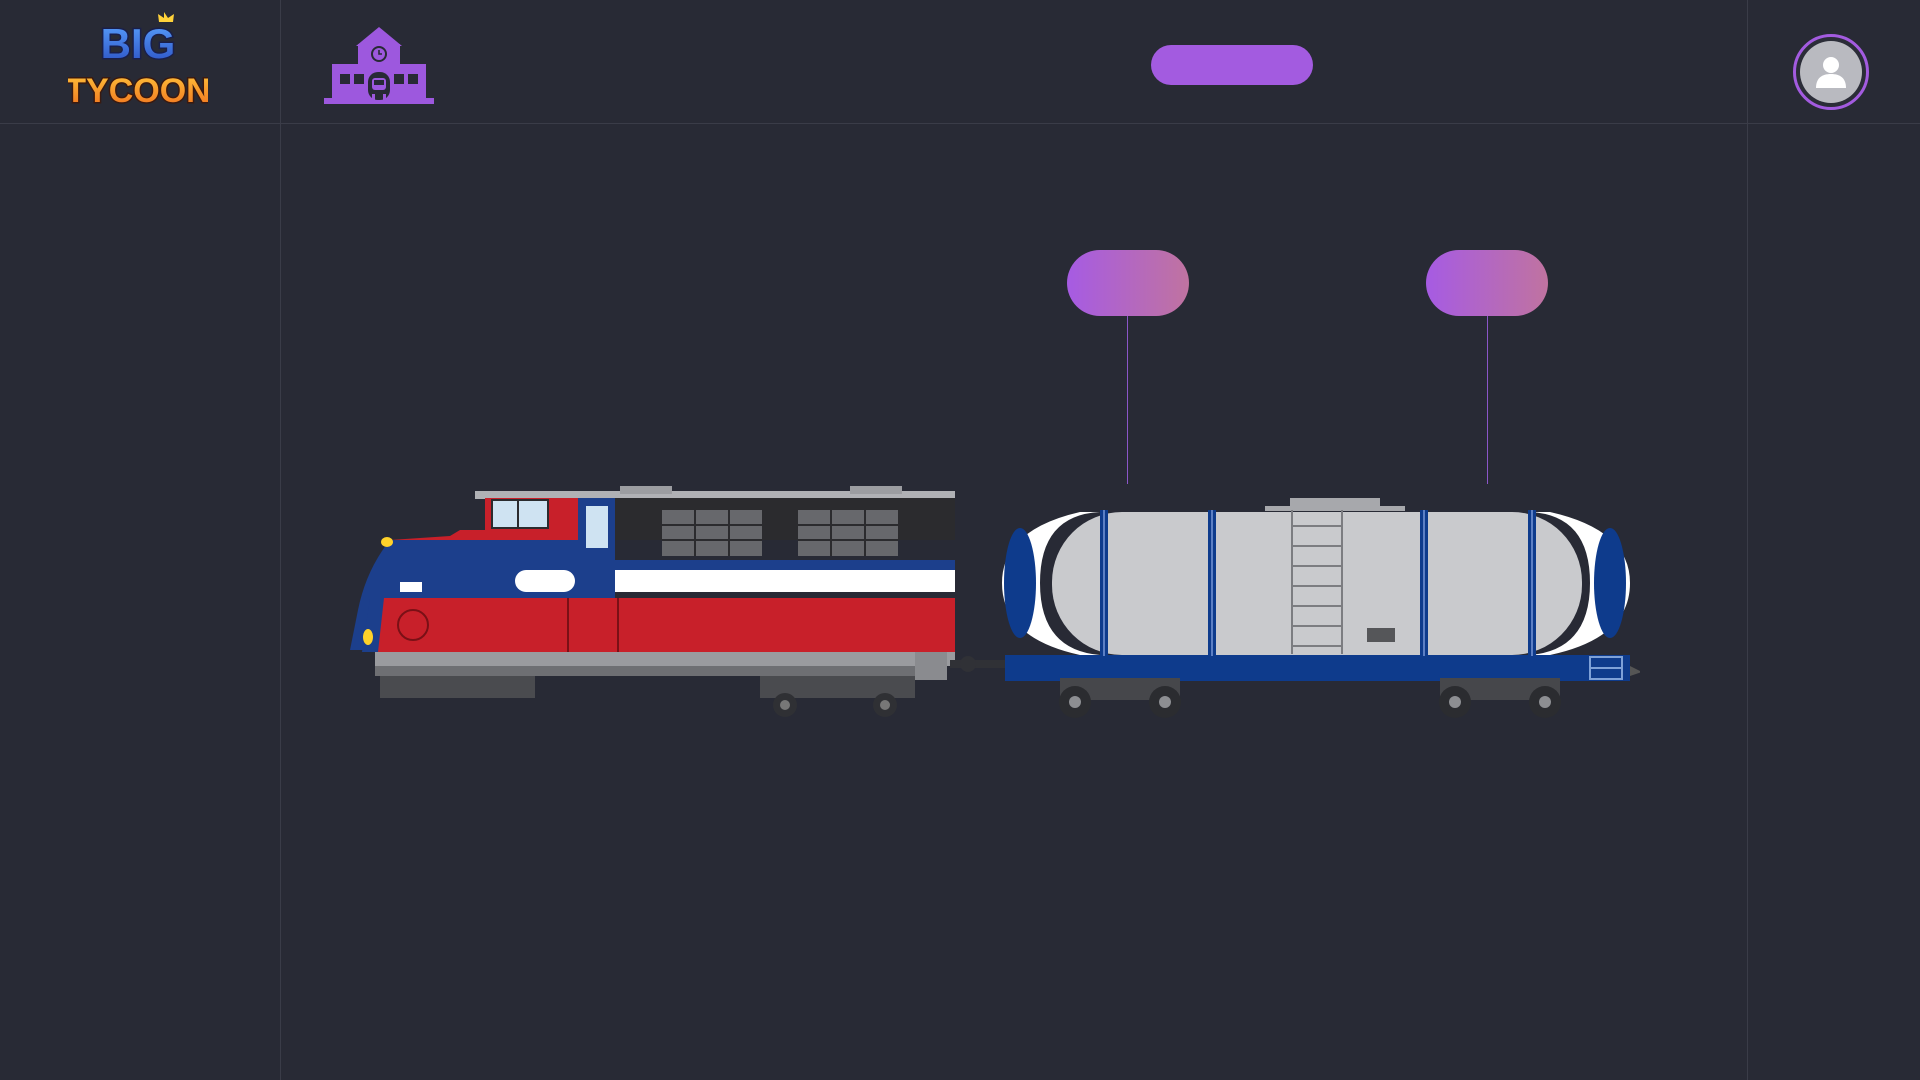 This screenshot has height=1080, width=1920. What do you see at coordinates (1232, 65) in the screenshot?
I see `header-pill-button` at bounding box center [1232, 65].